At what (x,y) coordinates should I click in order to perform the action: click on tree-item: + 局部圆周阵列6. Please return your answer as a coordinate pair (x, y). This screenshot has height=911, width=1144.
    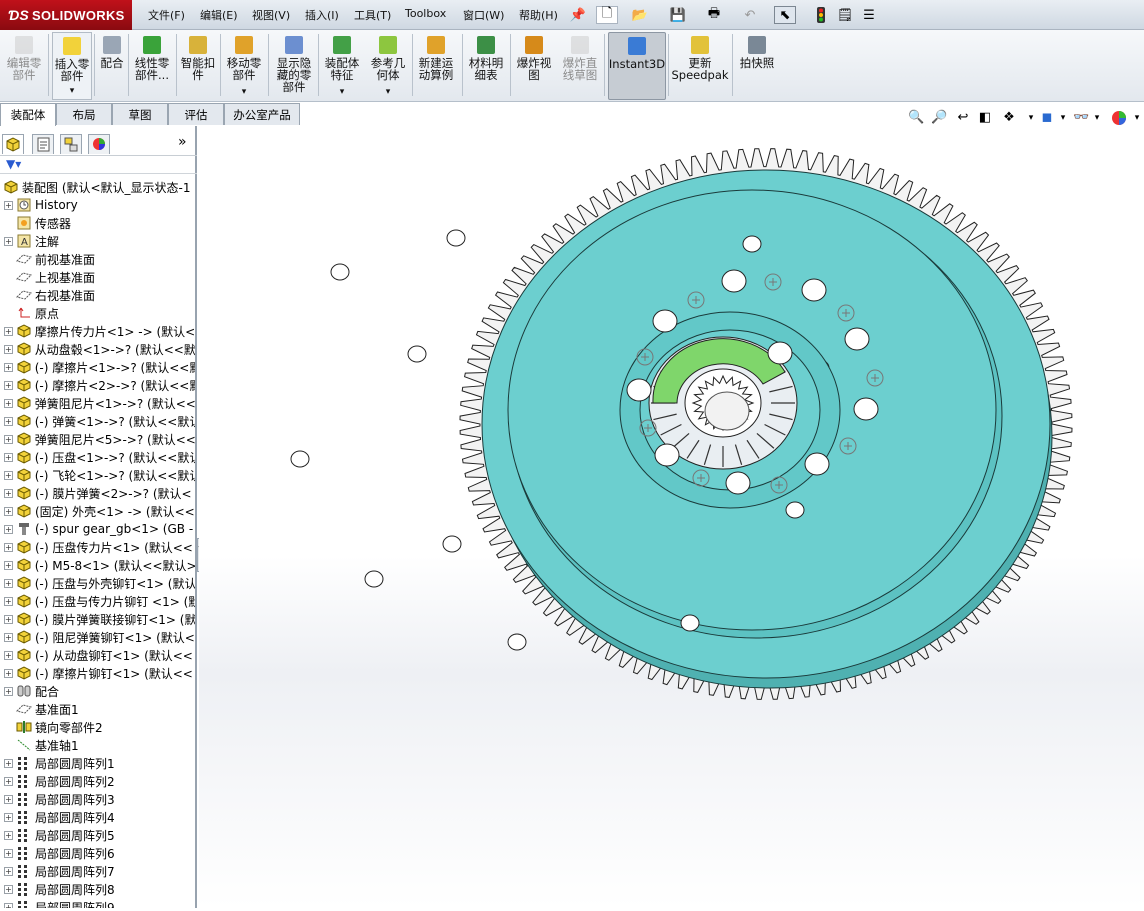
    Looking at the image, I should click on (97, 853).